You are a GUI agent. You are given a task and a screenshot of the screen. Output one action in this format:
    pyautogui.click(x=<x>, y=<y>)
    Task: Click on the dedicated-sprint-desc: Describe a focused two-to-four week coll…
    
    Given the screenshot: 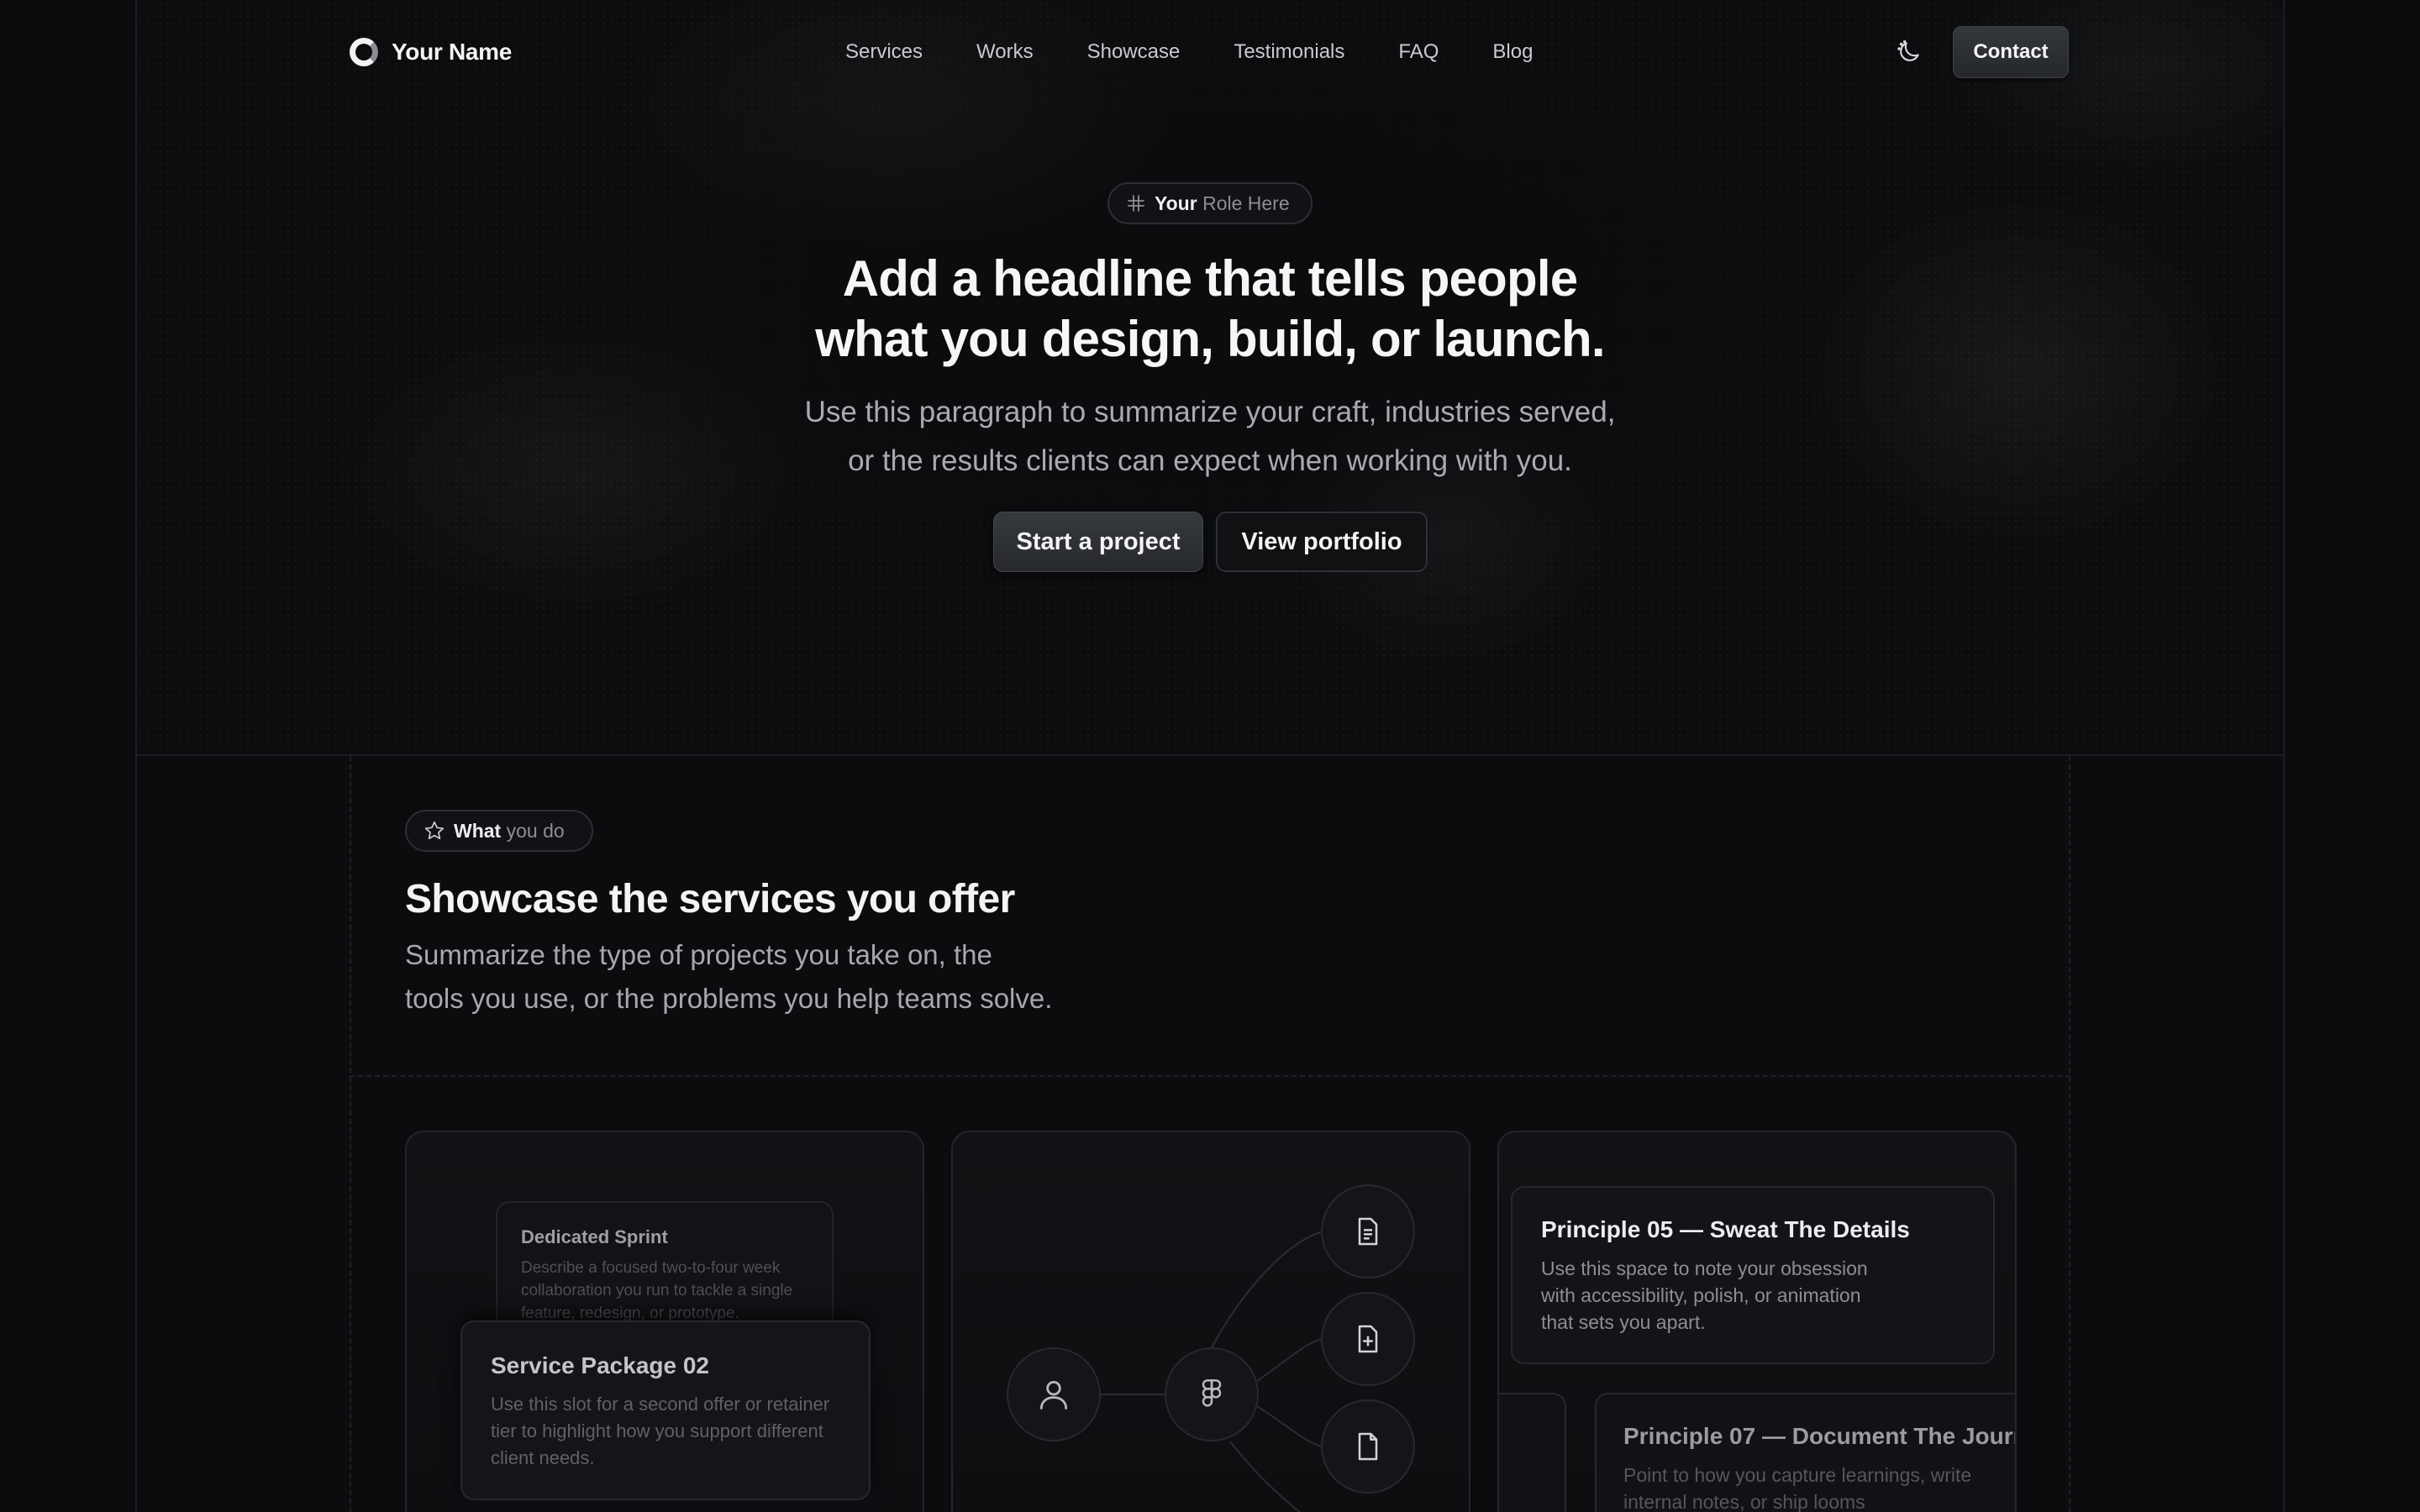 What is the action you would take?
    pyautogui.click(x=657, y=1290)
    